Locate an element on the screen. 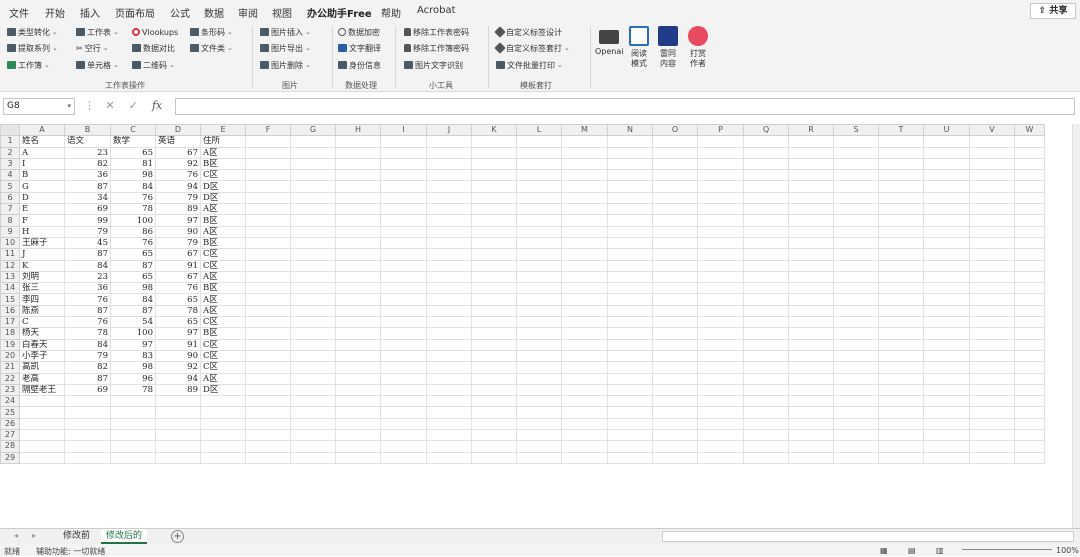 The width and height of the screenshot is (1080, 557). menu-tab: 文件 is located at coordinates (19, 12).